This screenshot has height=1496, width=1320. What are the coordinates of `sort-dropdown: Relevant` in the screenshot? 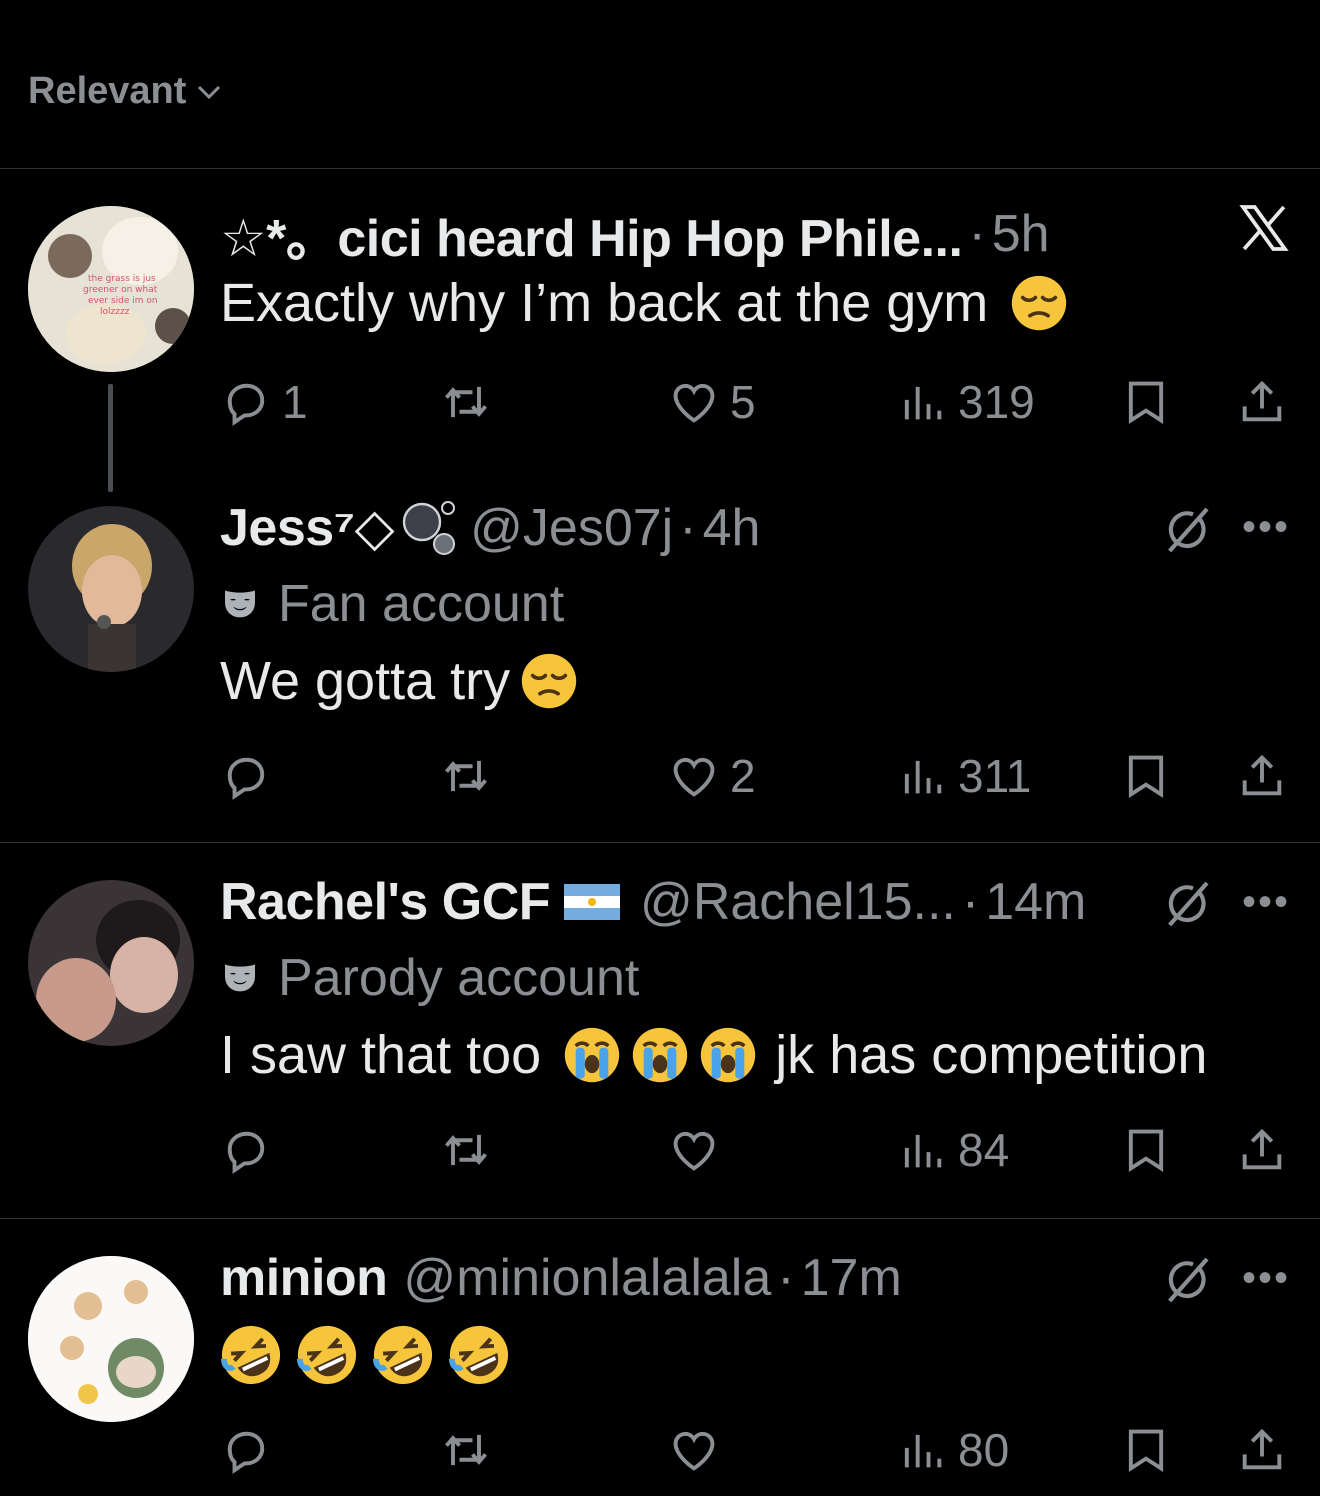 It's located at (126, 91).